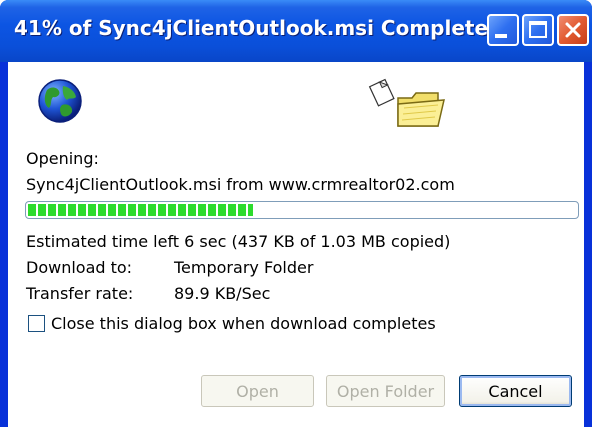 The width and height of the screenshot is (592, 427). What do you see at coordinates (258, 28) in the screenshot?
I see `window-title: 41% of Sync4jClientOutlook.msi Completed` at bounding box center [258, 28].